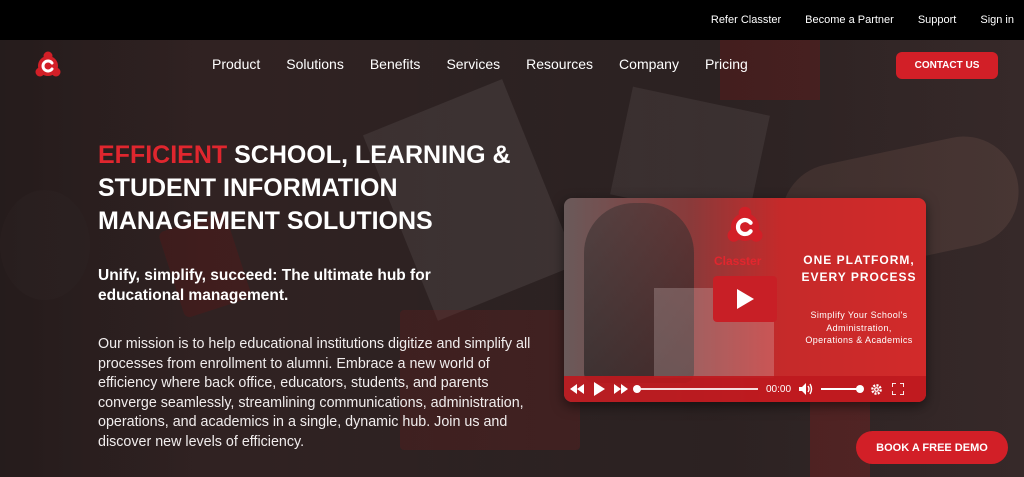 This screenshot has width=1024, height=477. What do you see at coordinates (997, 20) in the screenshot?
I see `sign-in-link: Sign in` at bounding box center [997, 20].